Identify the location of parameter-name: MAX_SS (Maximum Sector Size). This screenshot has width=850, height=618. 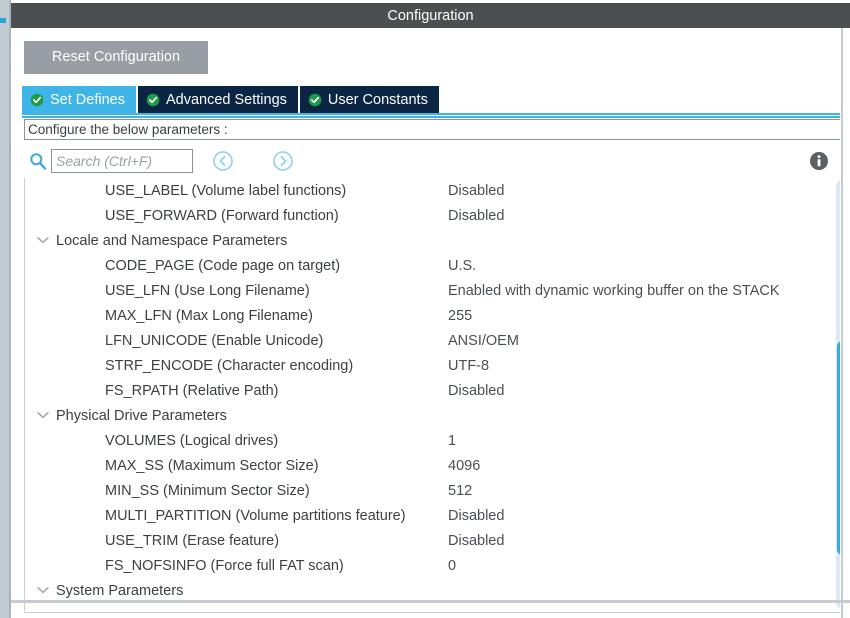
(212, 465).